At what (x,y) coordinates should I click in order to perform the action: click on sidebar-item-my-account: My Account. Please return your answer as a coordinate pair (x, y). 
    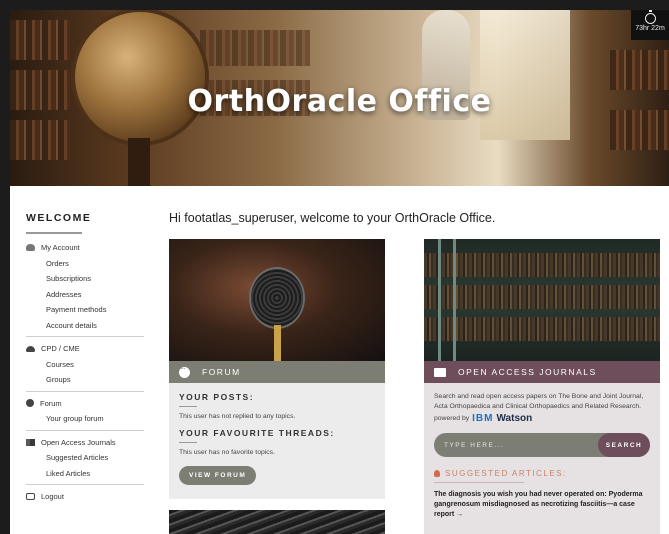
    Looking at the image, I should click on (85, 248).